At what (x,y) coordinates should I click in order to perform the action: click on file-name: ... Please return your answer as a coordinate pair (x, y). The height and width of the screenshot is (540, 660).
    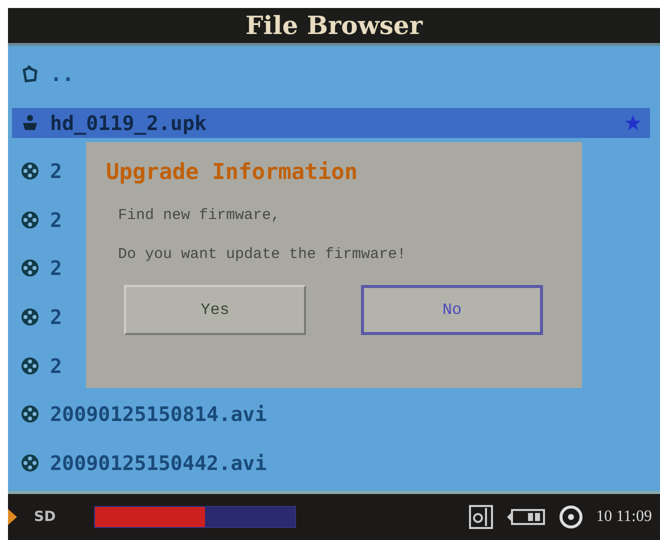
    Looking at the image, I should click on (62, 74).